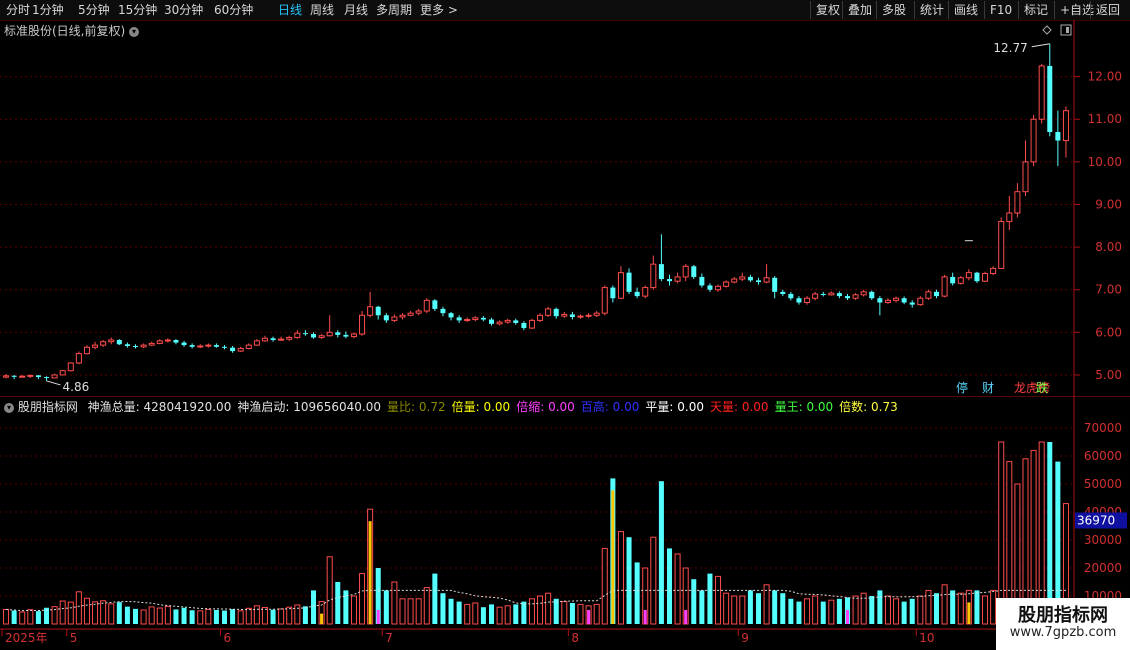 This screenshot has height=650, width=1130. I want to click on period-tab-6: 日线, so click(290, 10).